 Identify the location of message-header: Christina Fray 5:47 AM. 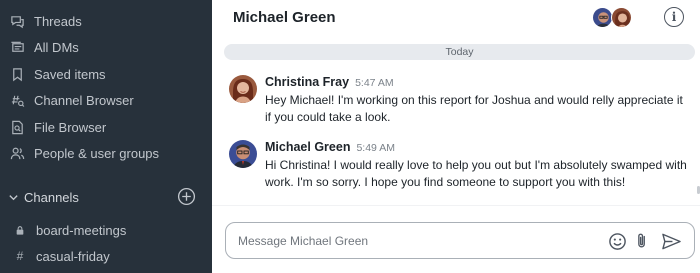
(329, 82).